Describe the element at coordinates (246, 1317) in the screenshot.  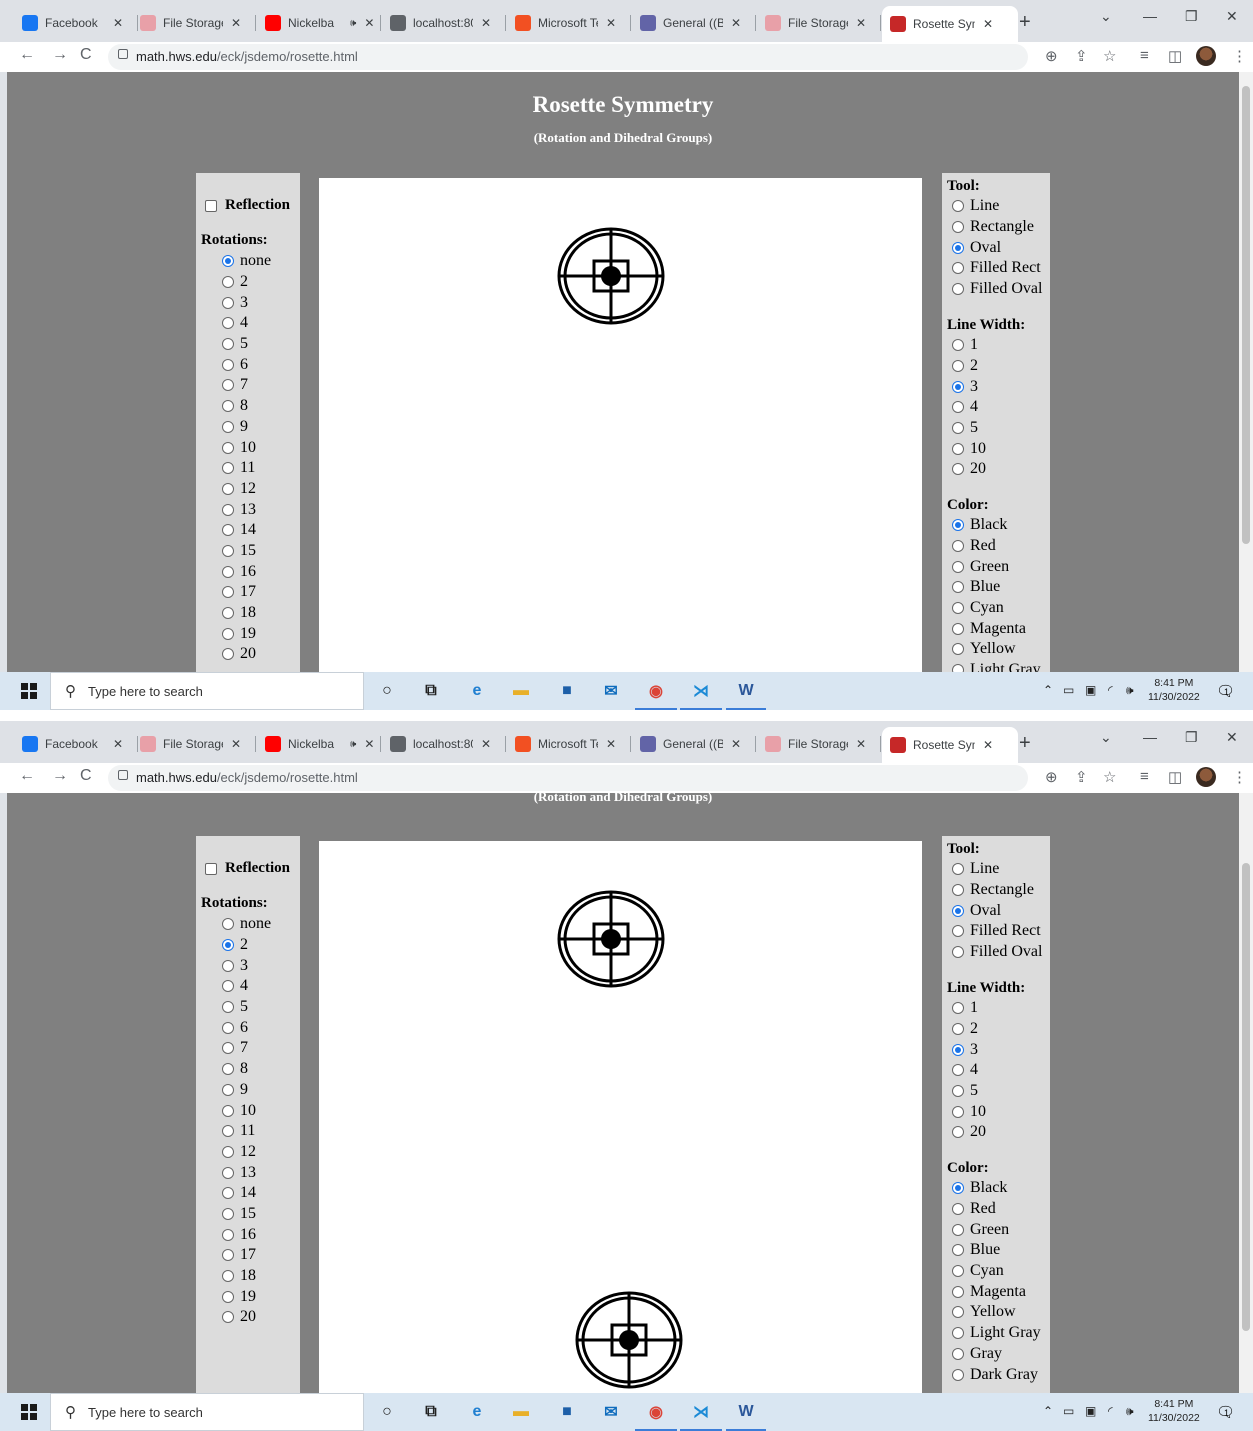
I see `rotation-option: 20` at that location.